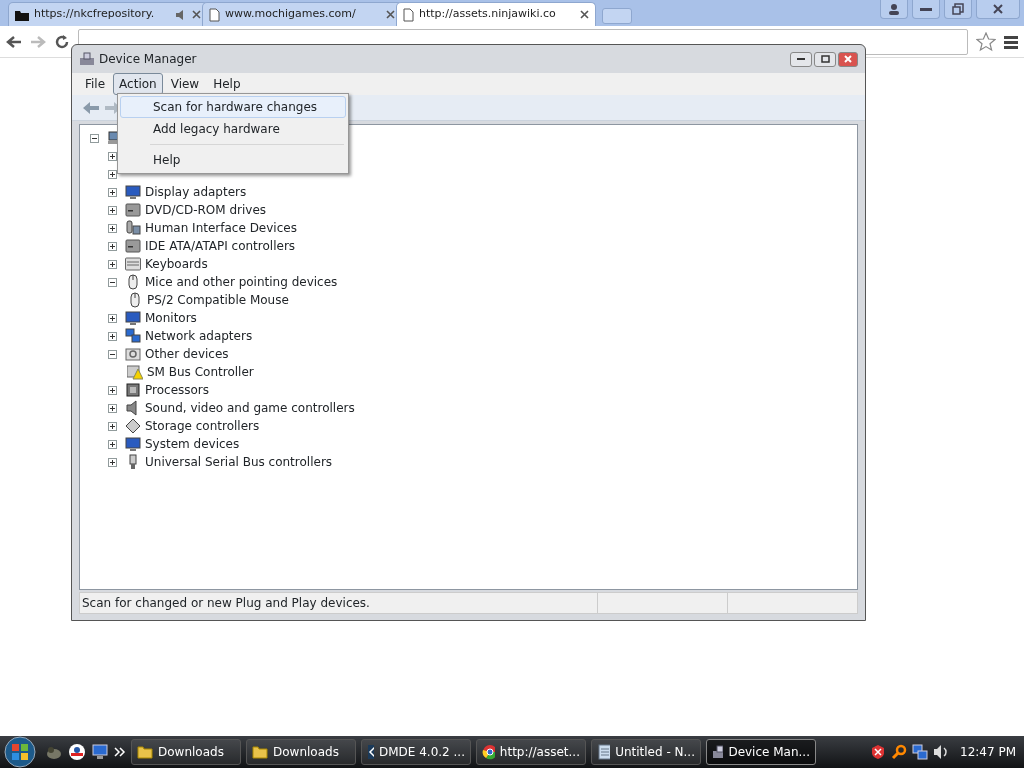 Image resolution: width=1024 pixels, height=768 pixels. I want to click on clock: 12:47 PM, so click(988, 752).